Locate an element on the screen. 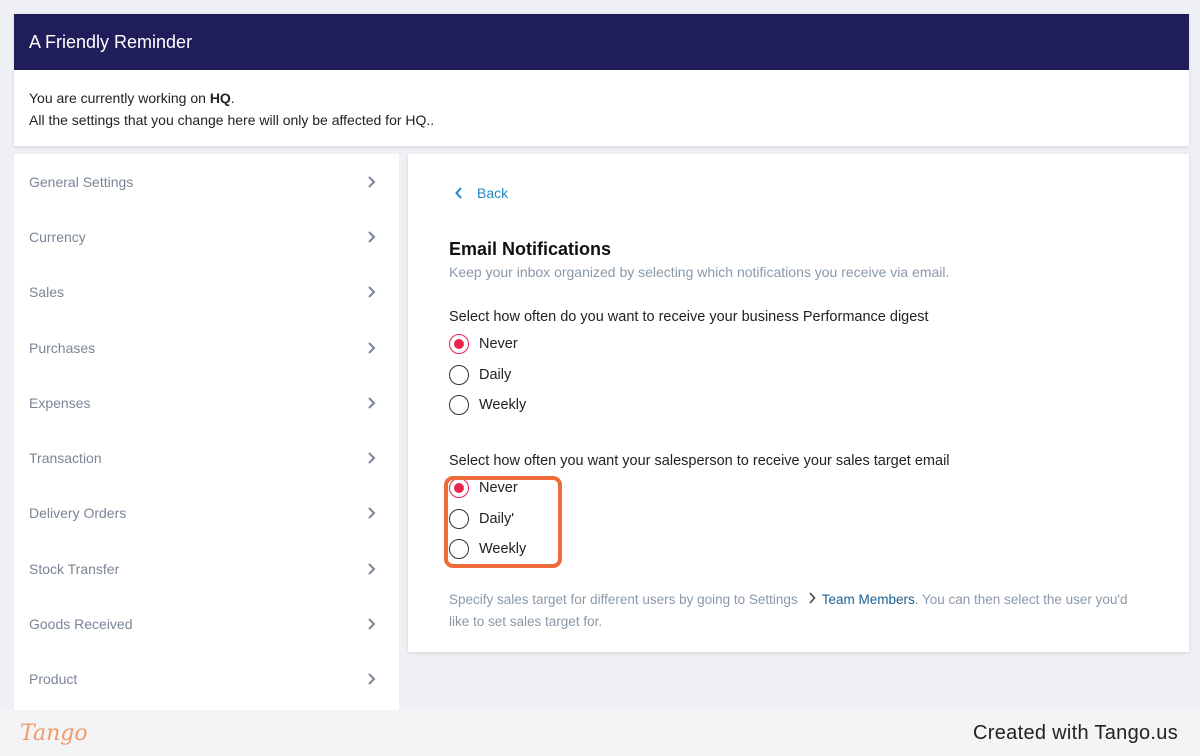 This screenshot has height=756, width=1200. back-button: Back is located at coordinates (481, 193).